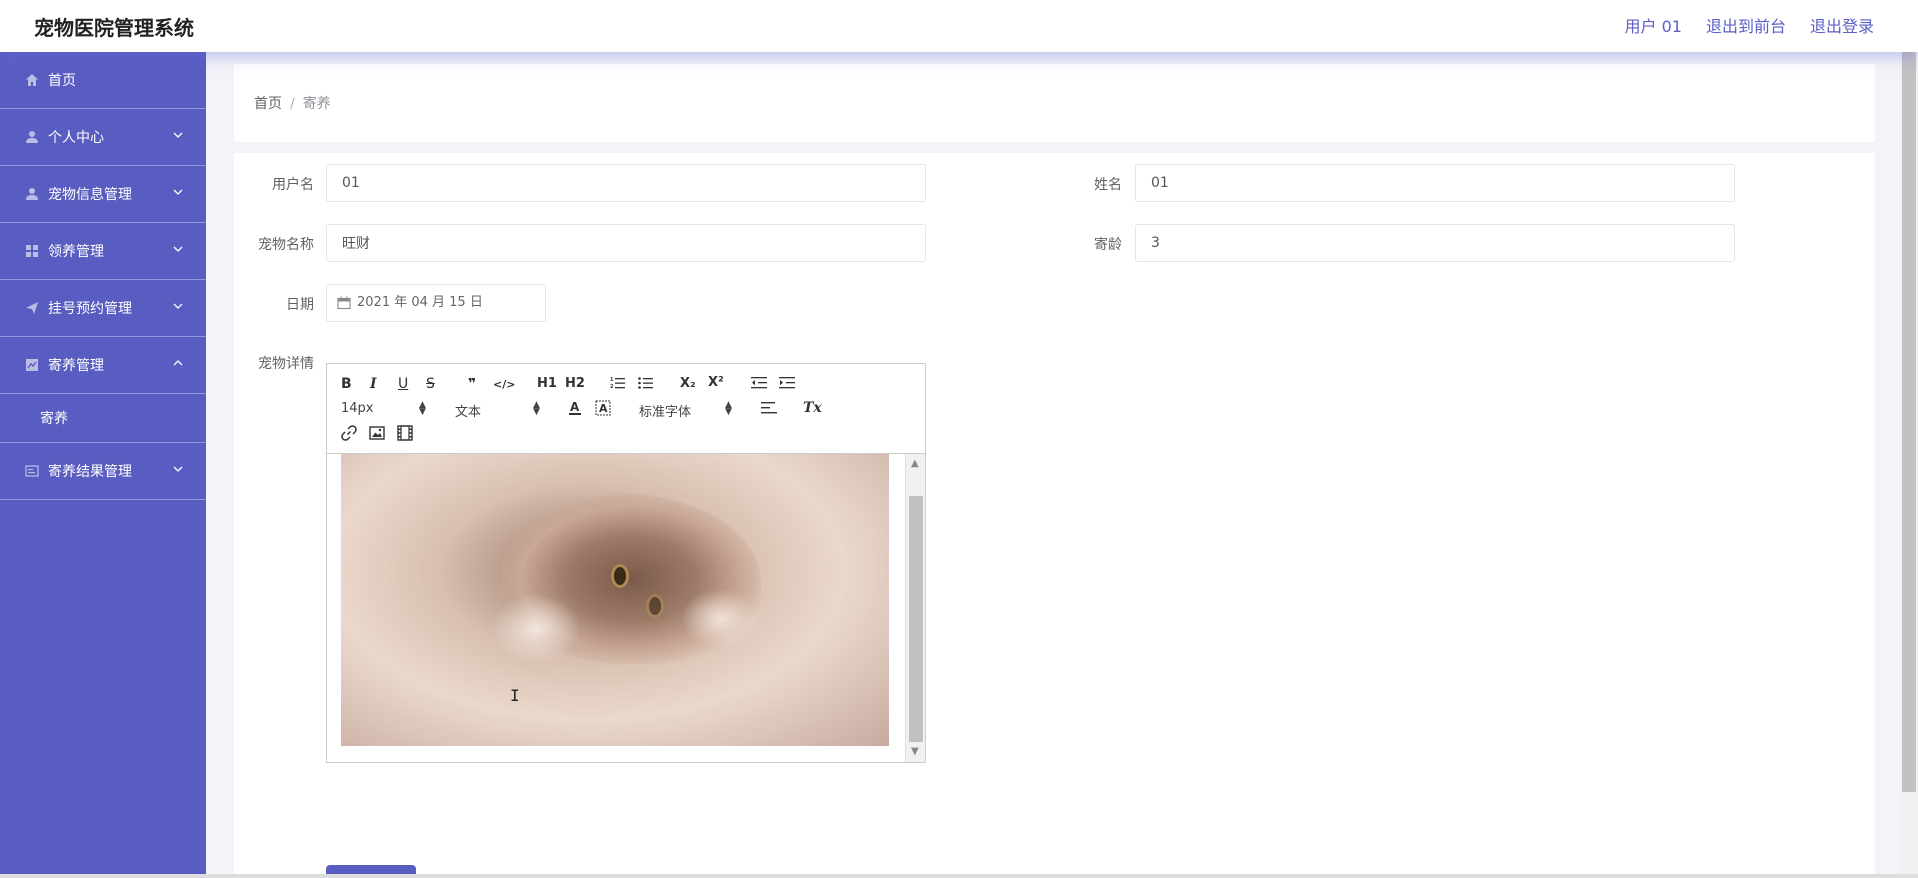 Image resolution: width=1918 pixels, height=878 pixels. I want to click on clear-format-button: Tx, so click(812, 408).